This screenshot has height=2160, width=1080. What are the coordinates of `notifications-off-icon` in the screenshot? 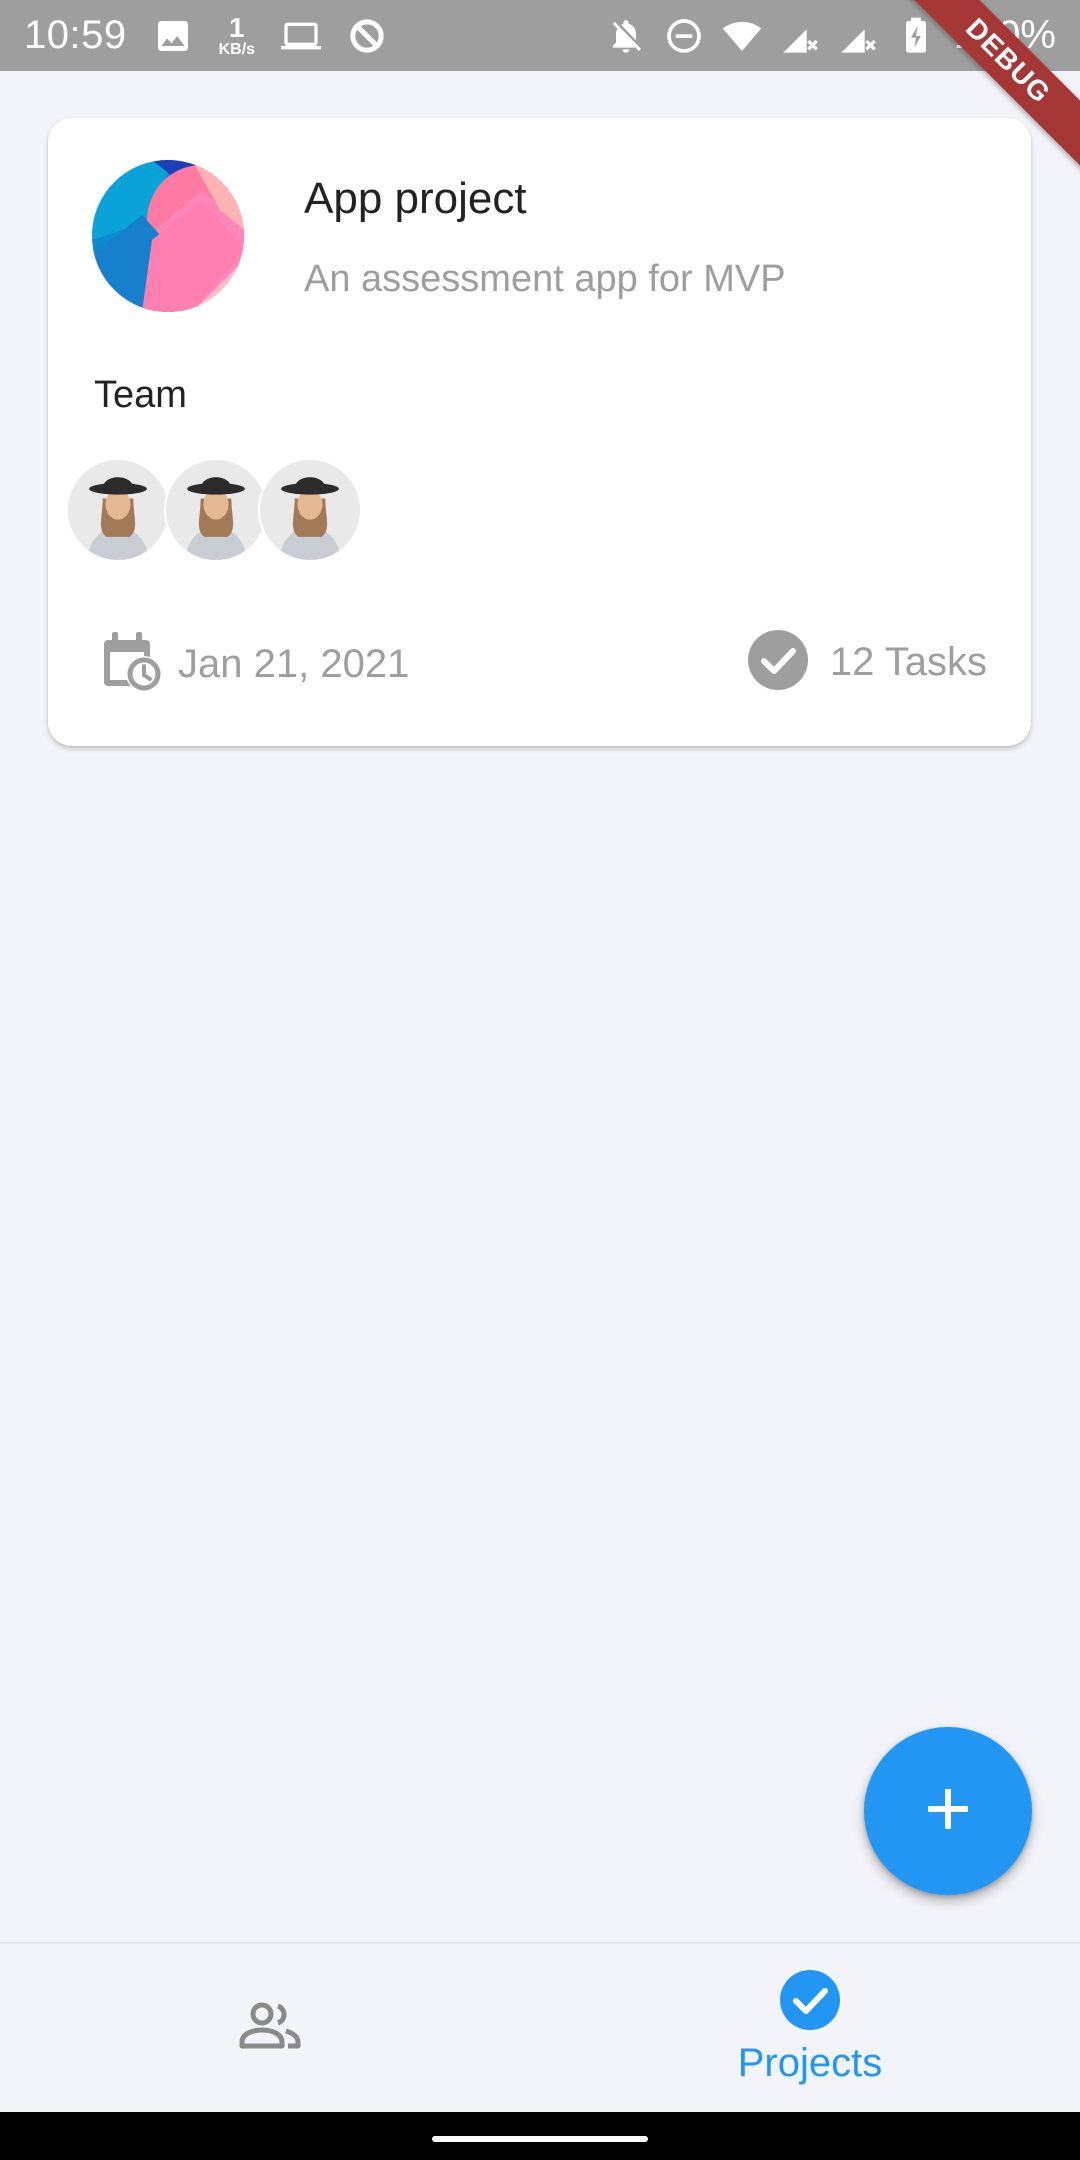 It's located at (626, 36).